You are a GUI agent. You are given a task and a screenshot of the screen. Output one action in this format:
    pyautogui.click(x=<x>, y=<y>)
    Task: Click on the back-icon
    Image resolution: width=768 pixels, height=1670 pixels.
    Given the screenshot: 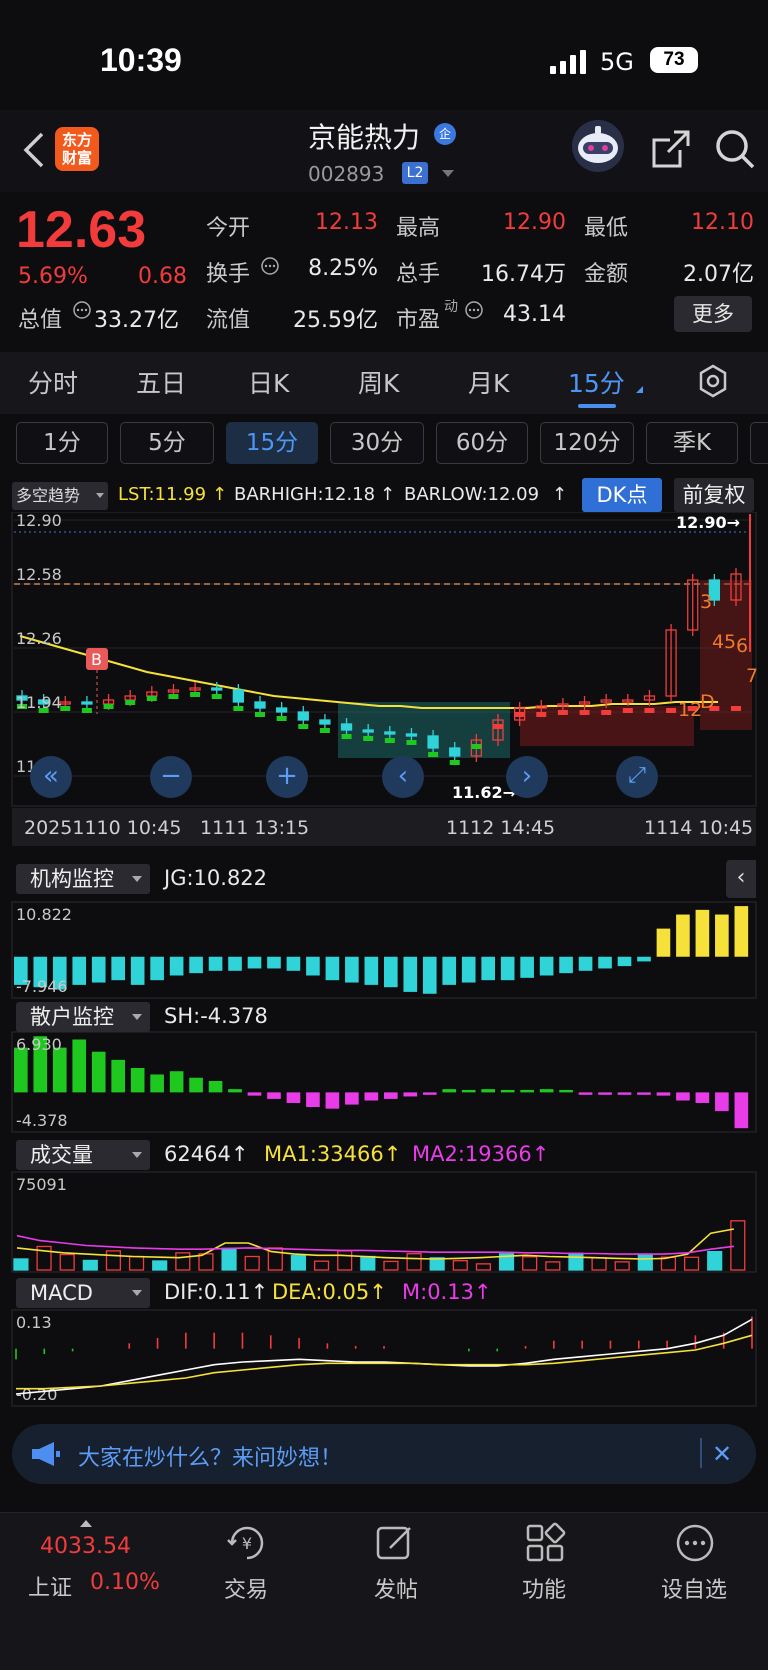 What is the action you would take?
    pyautogui.click(x=35, y=150)
    